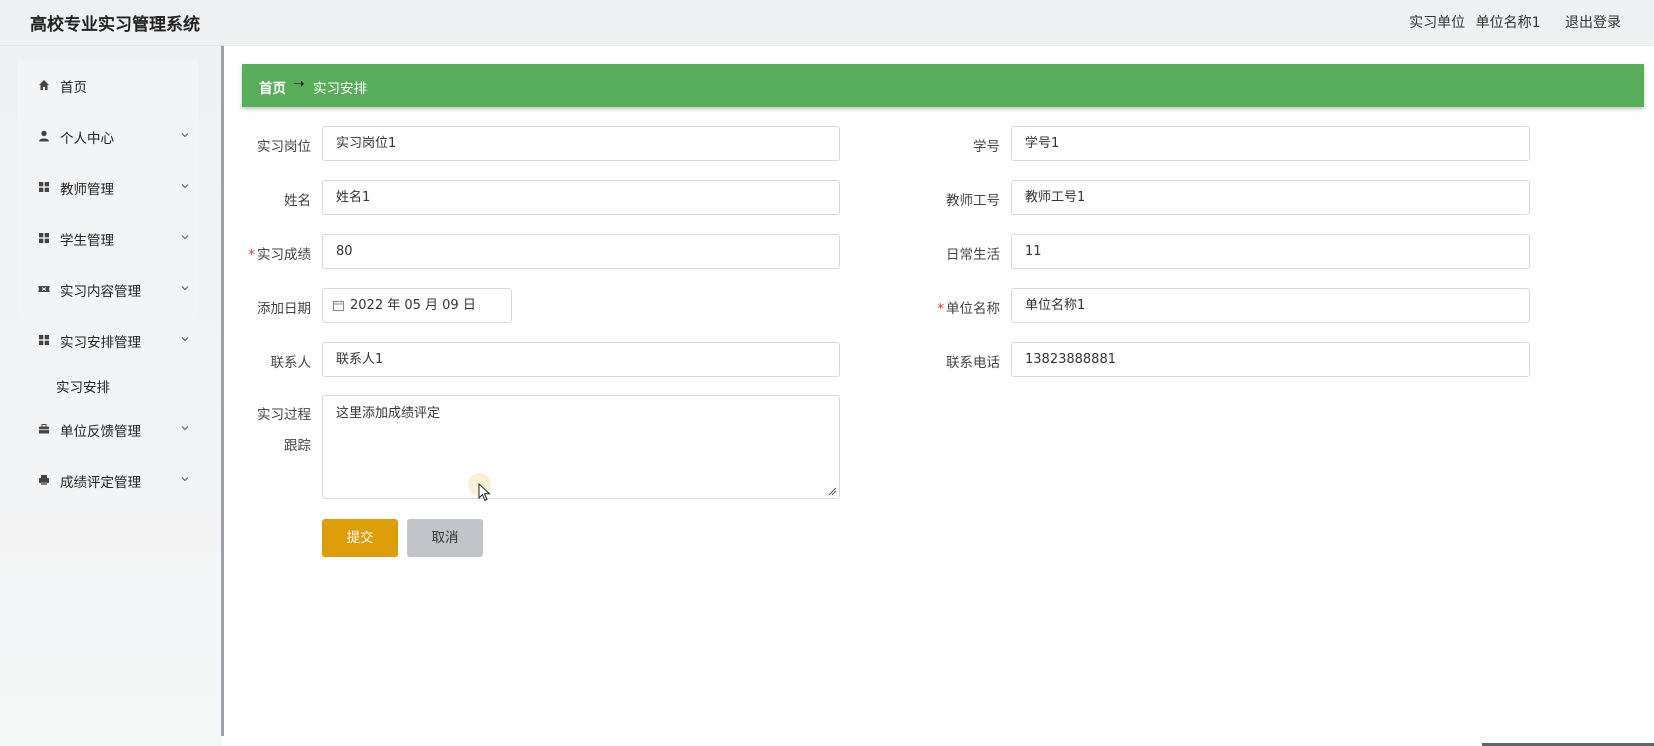 This screenshot has width=1654, height=746. I want to click on daily-life-input: 11, so click(1270, 251).